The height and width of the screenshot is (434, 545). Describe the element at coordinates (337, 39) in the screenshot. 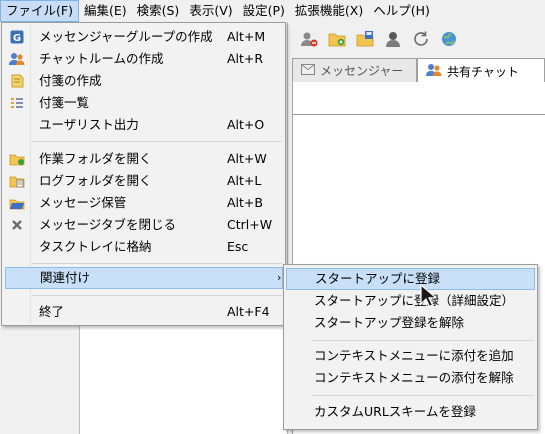

I see `folder-add-icon` at that location.